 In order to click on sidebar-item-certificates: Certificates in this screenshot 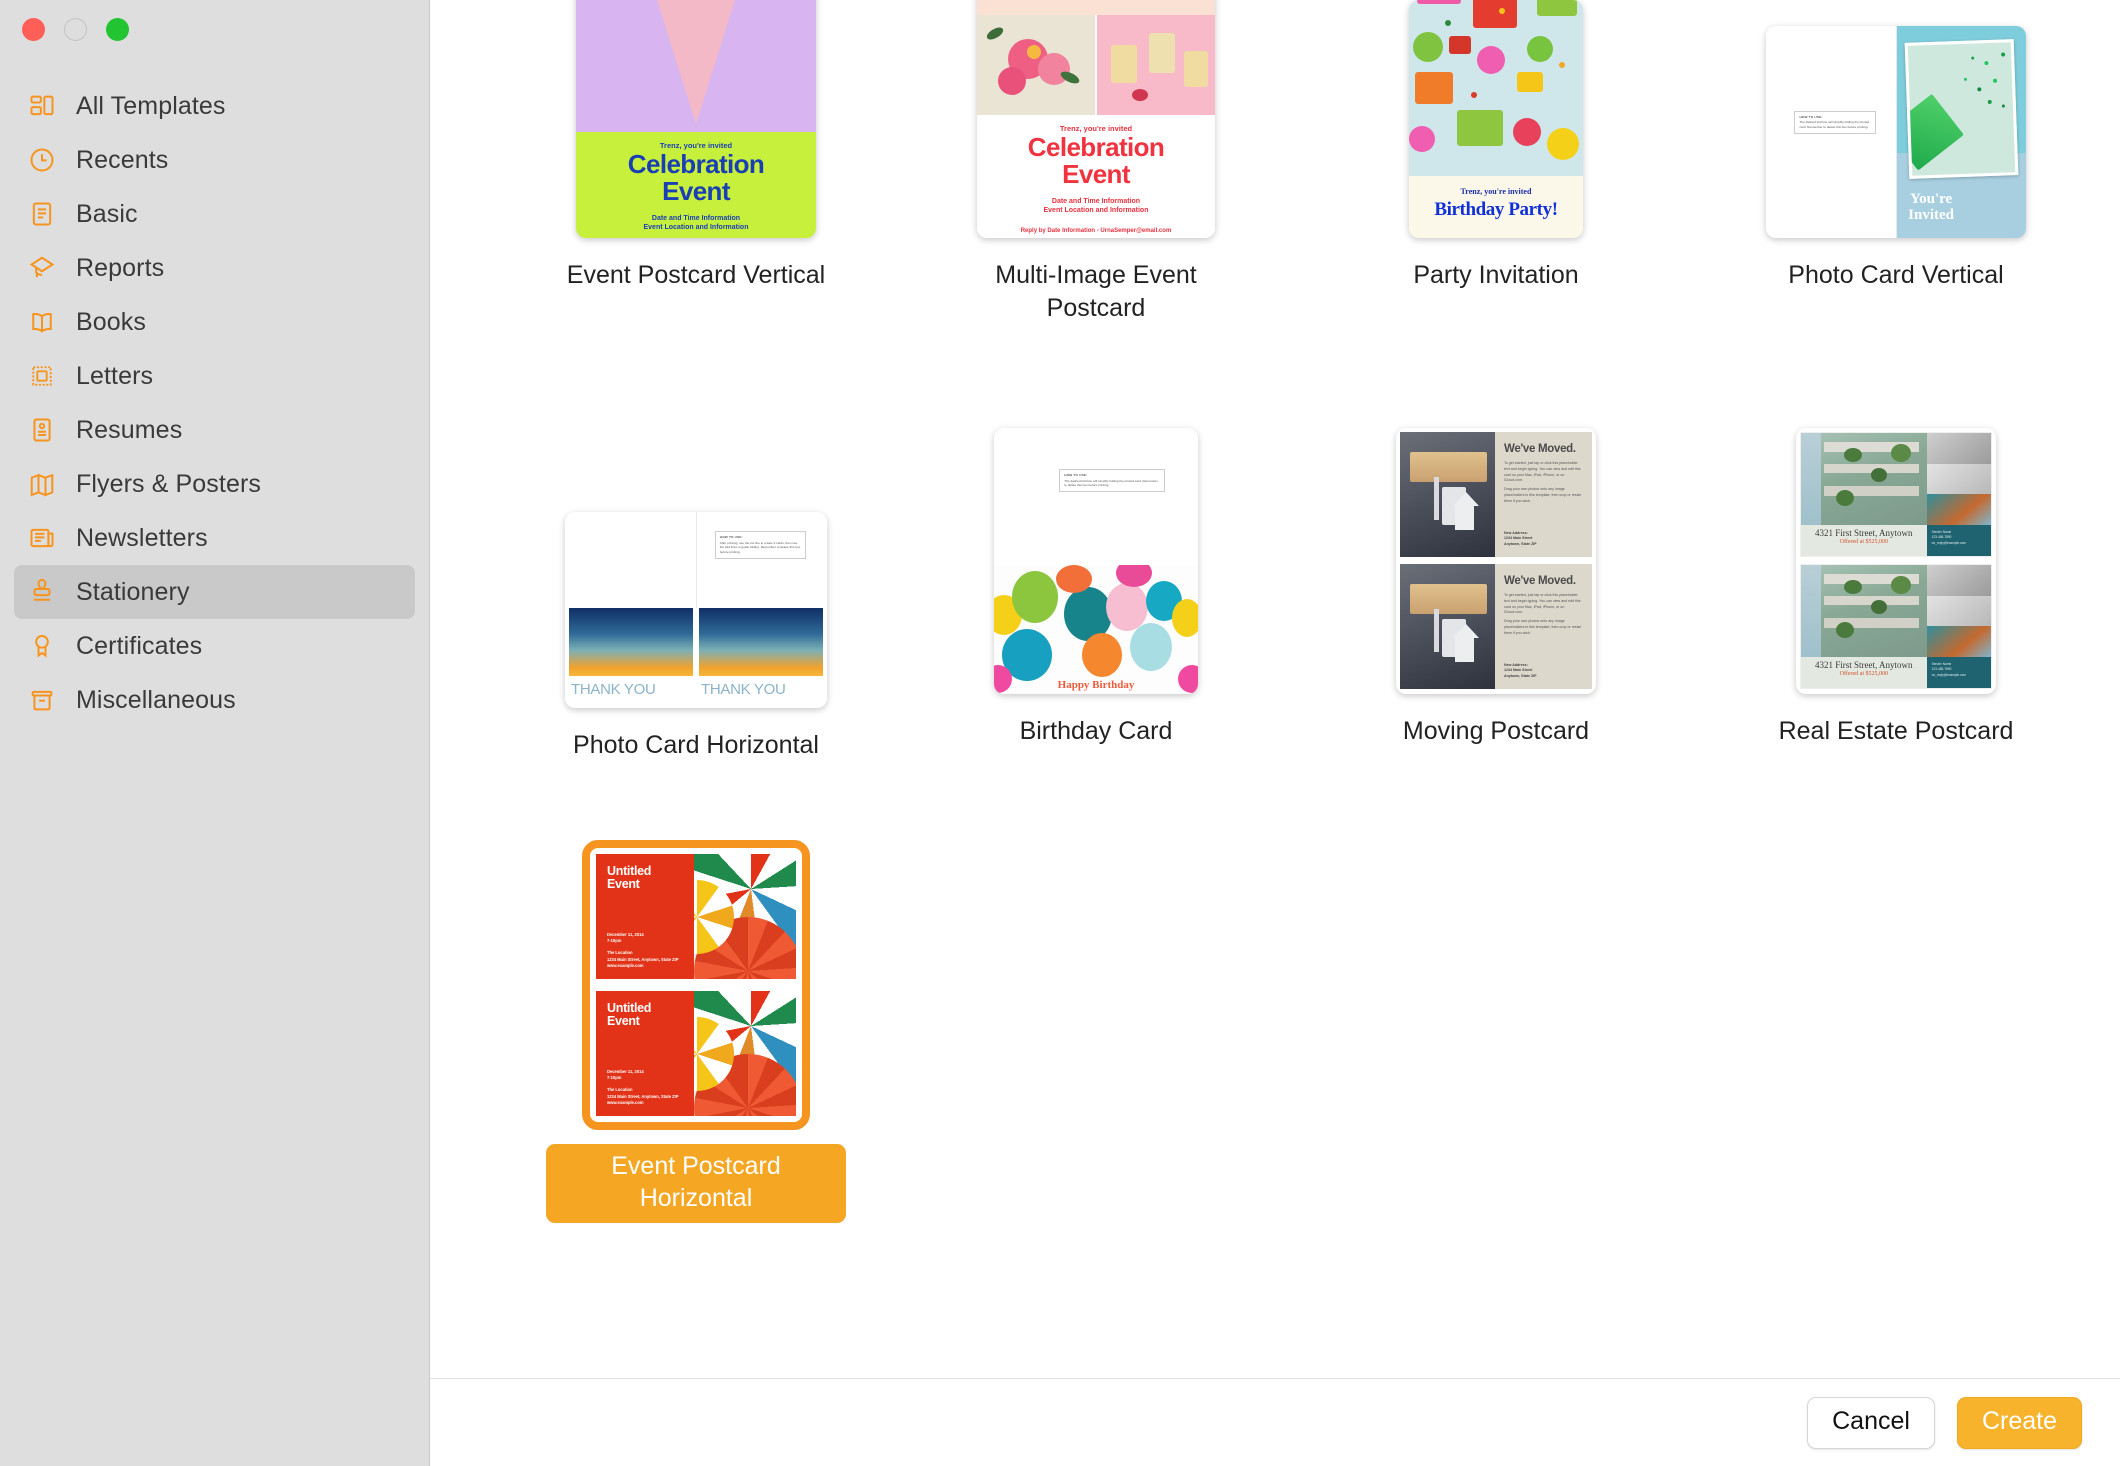, I will do `click(214, 646)`.